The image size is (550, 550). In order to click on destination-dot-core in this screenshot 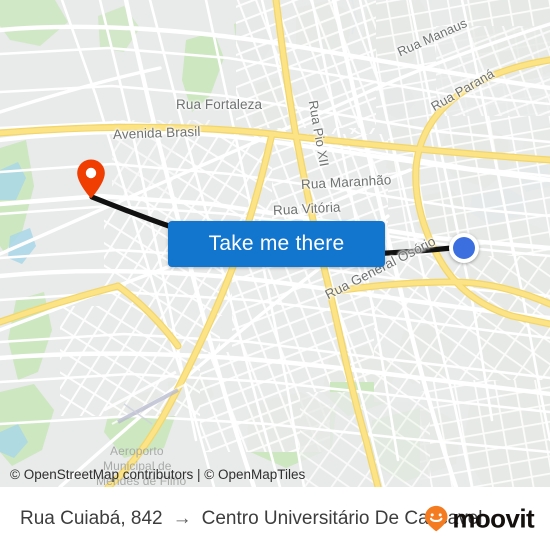, I will do `click(464, 248)`.